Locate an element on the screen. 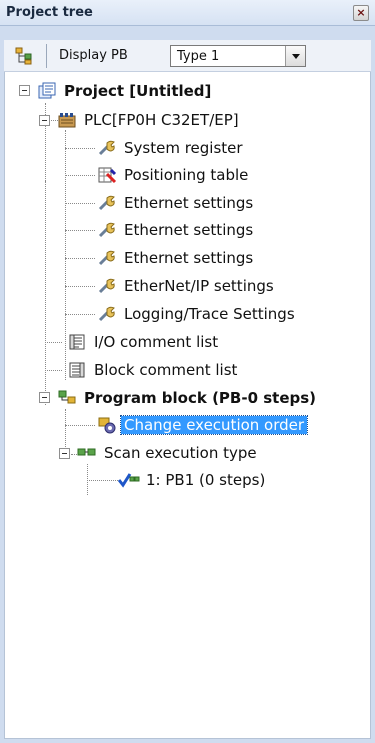  toolbar: Display PB Type 1 is located at coordinates (187, 56).